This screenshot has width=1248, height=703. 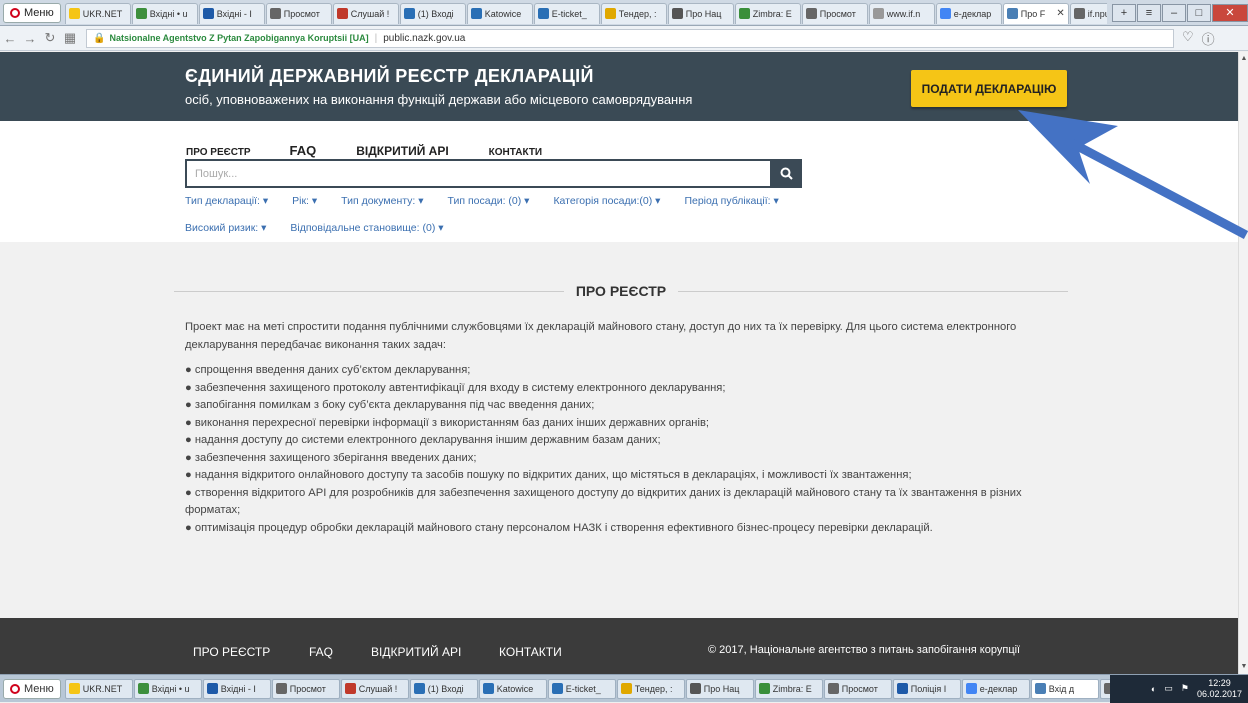 I want to click on clock: 12:29 06.02.2017, so click(x=1219, y=689).